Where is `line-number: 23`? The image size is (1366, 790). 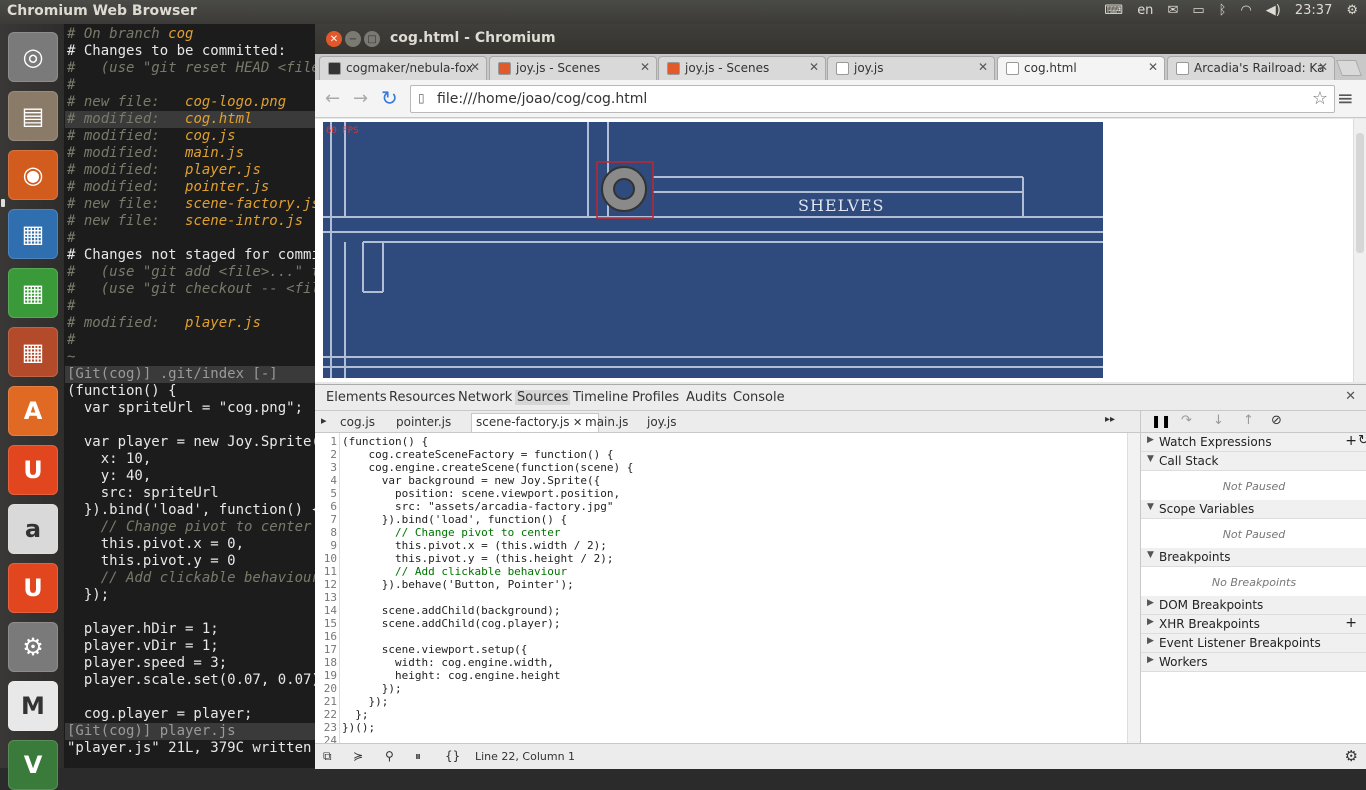
line-number: 23 is located at coordinates (326, 727).